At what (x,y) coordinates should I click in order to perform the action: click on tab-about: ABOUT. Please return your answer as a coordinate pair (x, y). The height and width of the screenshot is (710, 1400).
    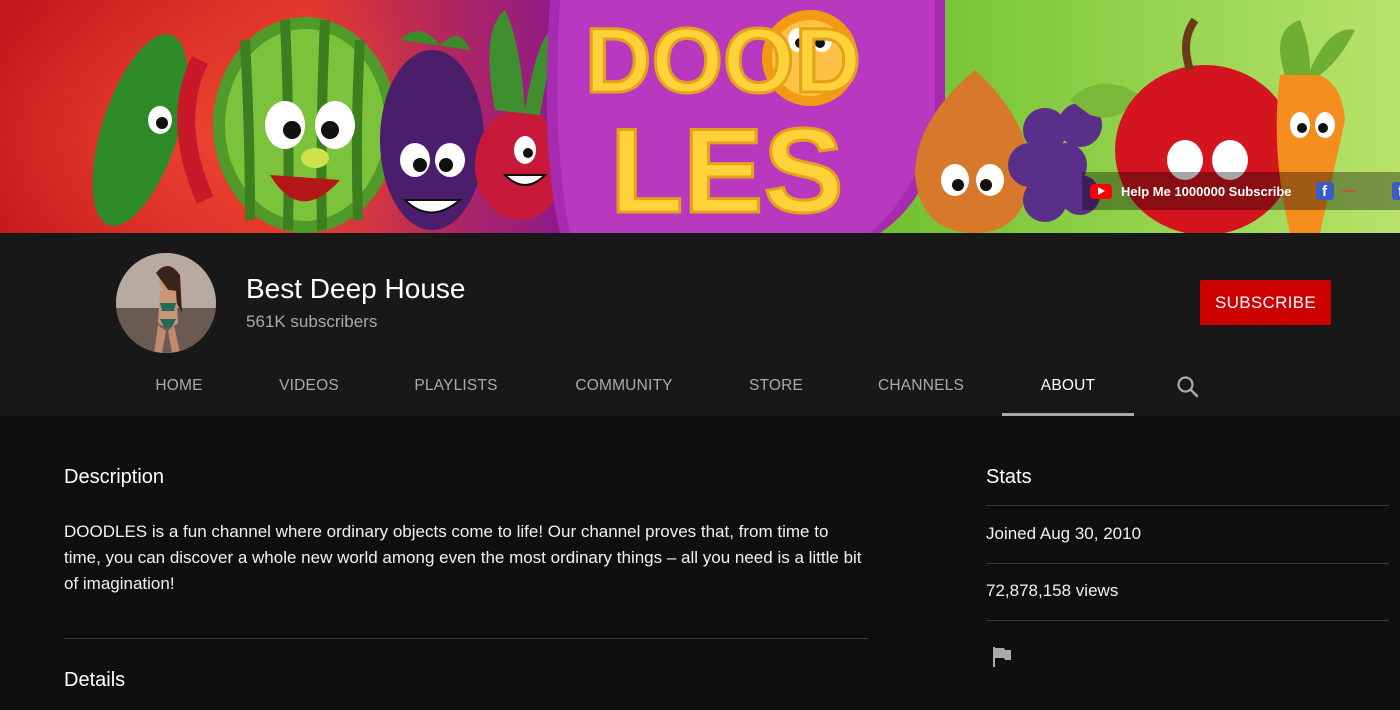
    Looking at the image, I should click on (1068, 394).